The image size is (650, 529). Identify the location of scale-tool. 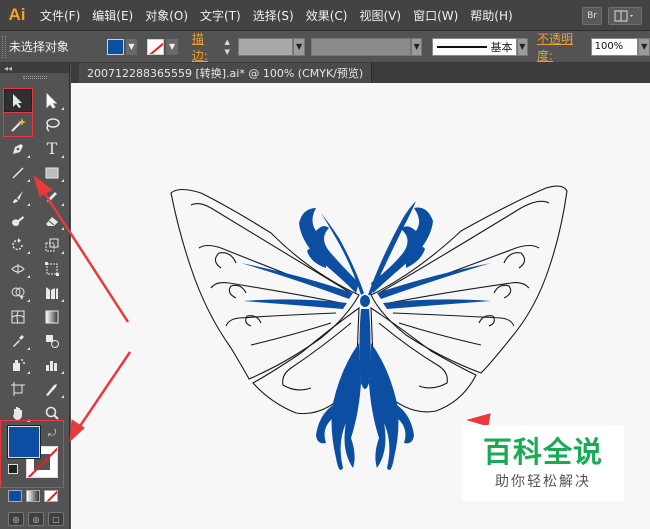
(52, 244).